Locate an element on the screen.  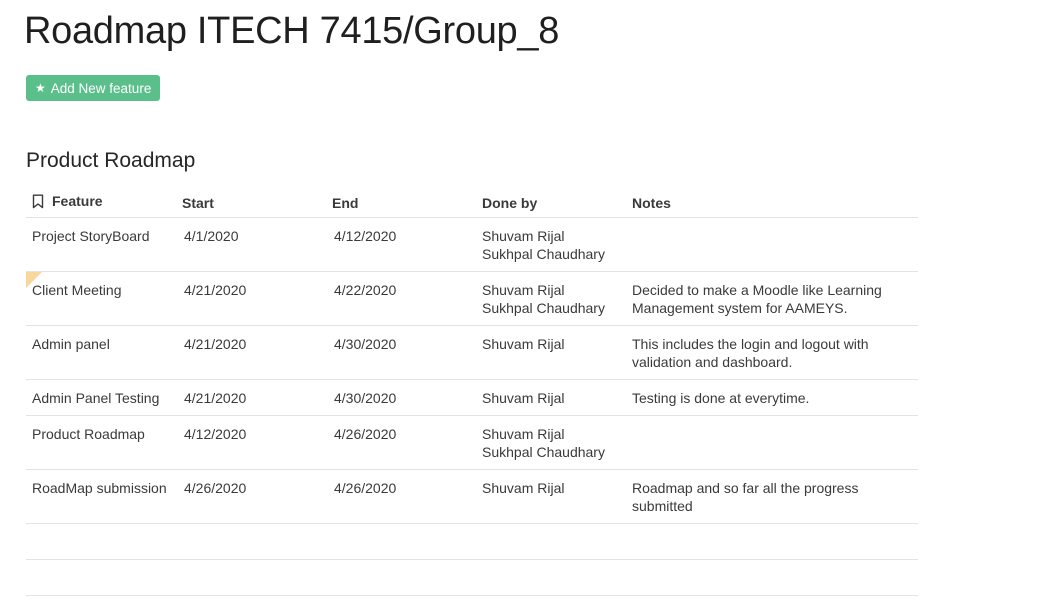
add-new-feature-button: ★ Add New feature is located at coordinates (93, 88).